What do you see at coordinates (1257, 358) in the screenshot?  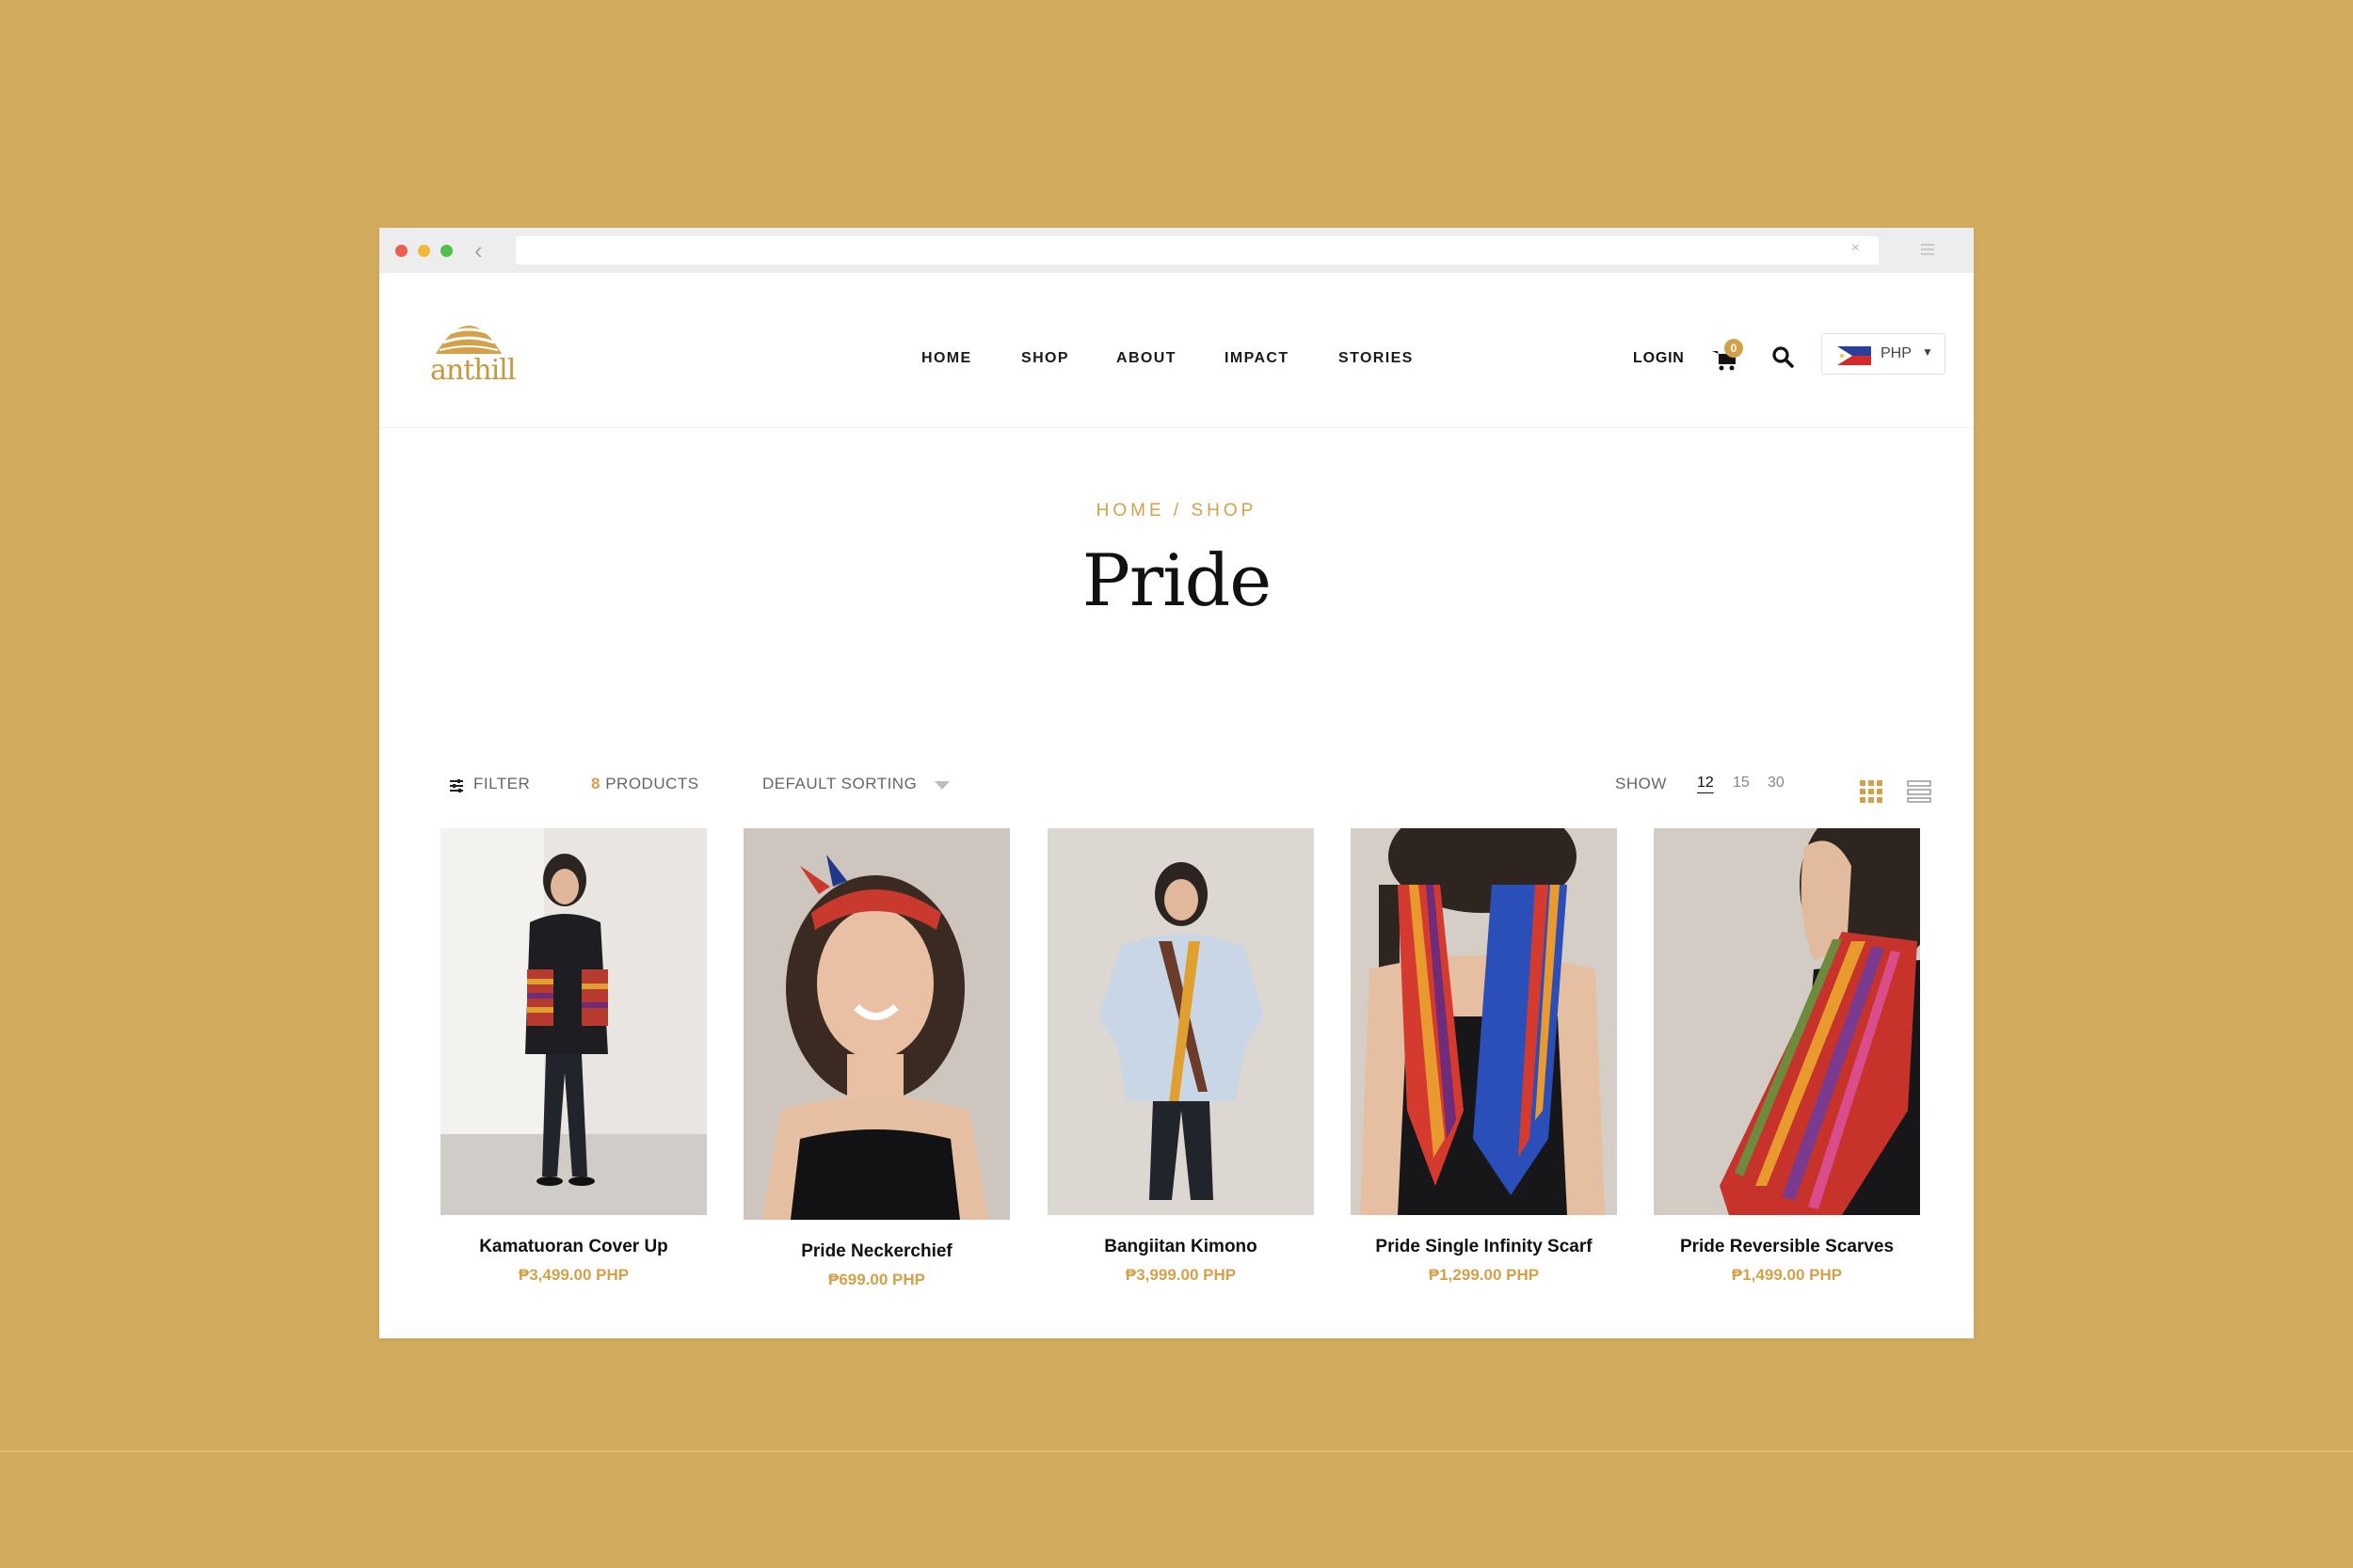 I see `nav-impact: IMPACT` at bounding box center [1257, 358].